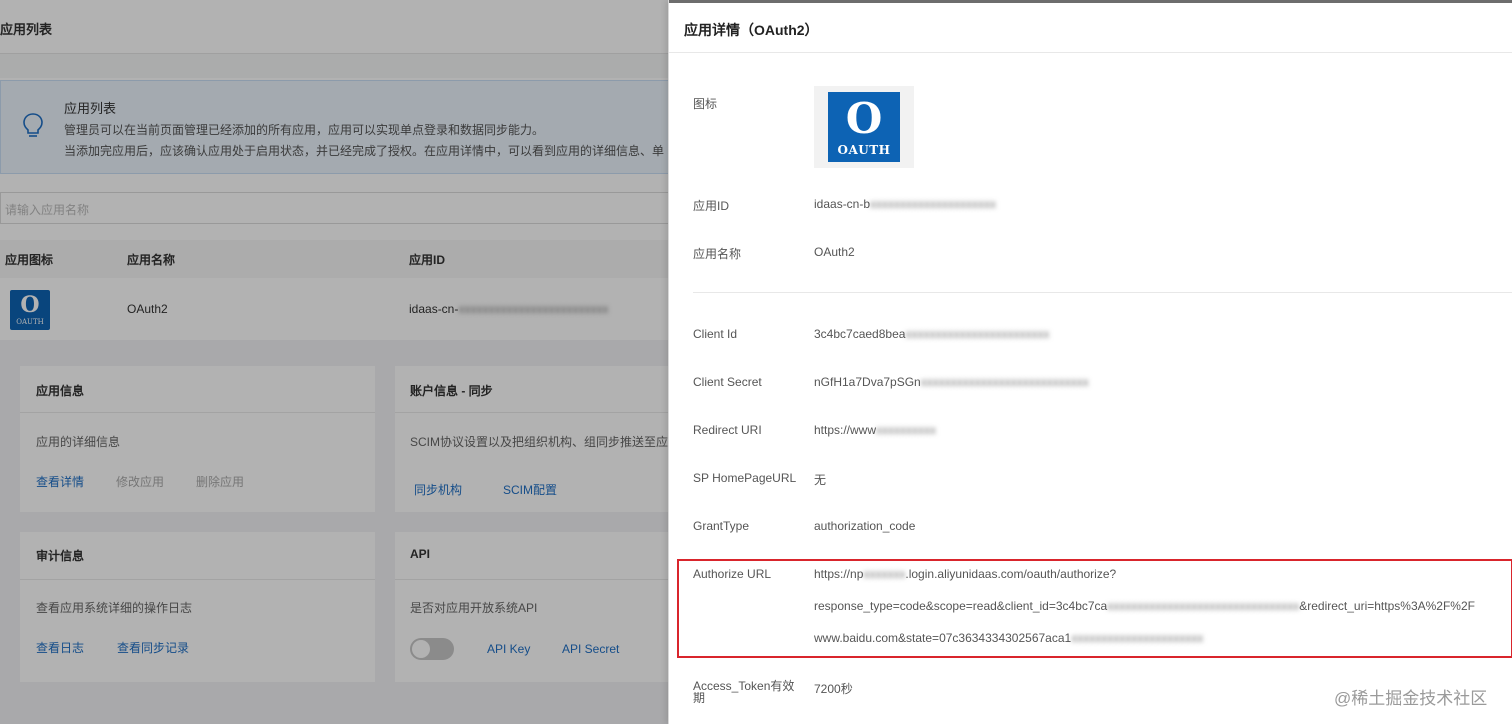 The width and height of the screenshot is (1512, 724). What do you see at coordinates (865, 526) in the screenshot?
I see `grant-type-value: authorization_code` at bounding box center [865, 526].